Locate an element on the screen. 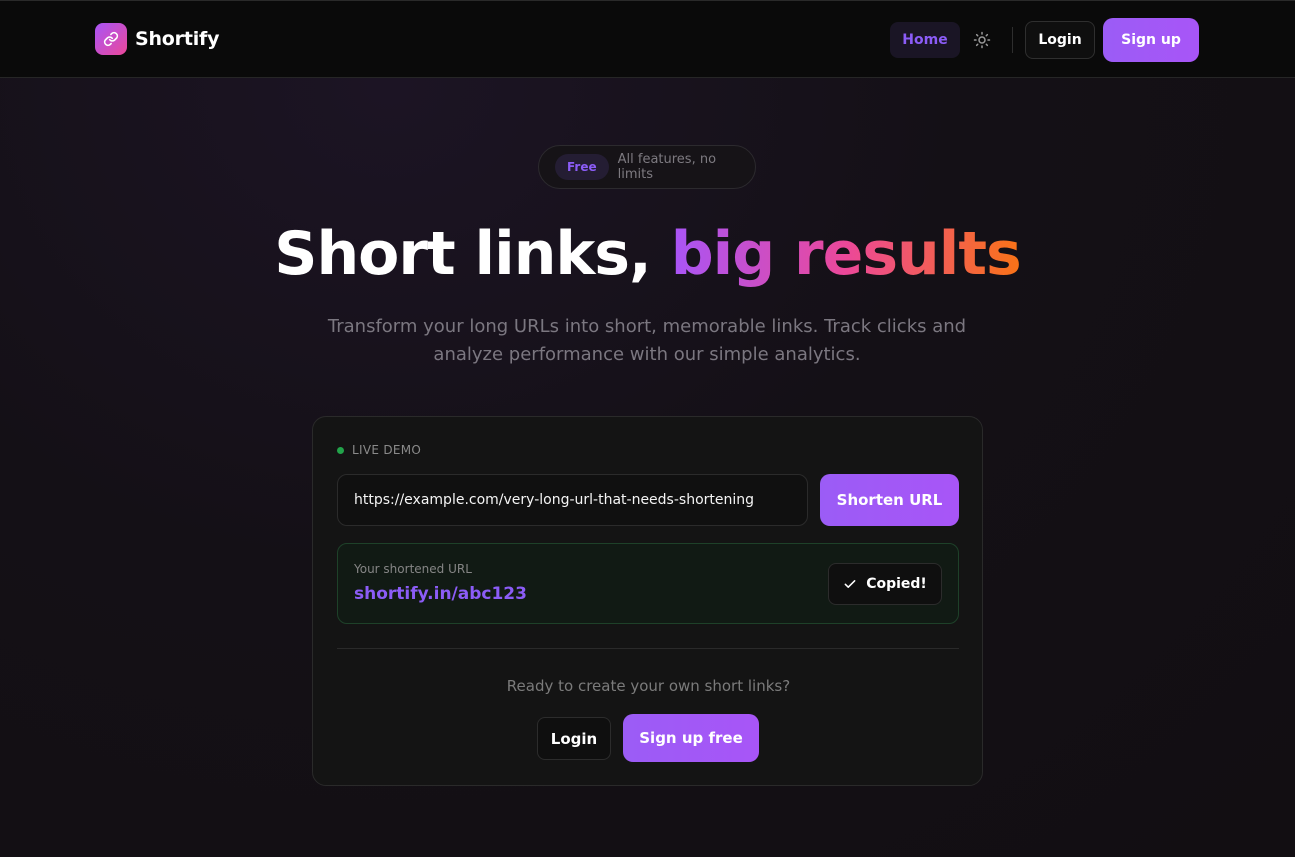  brand: Shortify is located at coordinates (157, 39).